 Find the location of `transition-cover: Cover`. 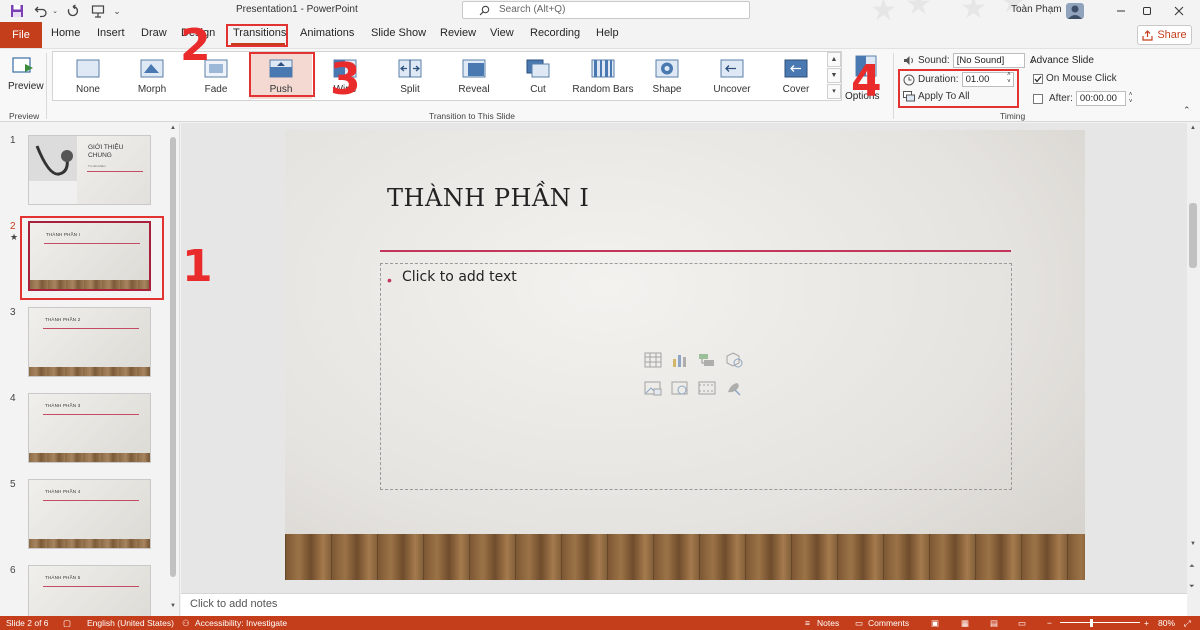

transition-cover: Cover is located at coordinates (796, 76).